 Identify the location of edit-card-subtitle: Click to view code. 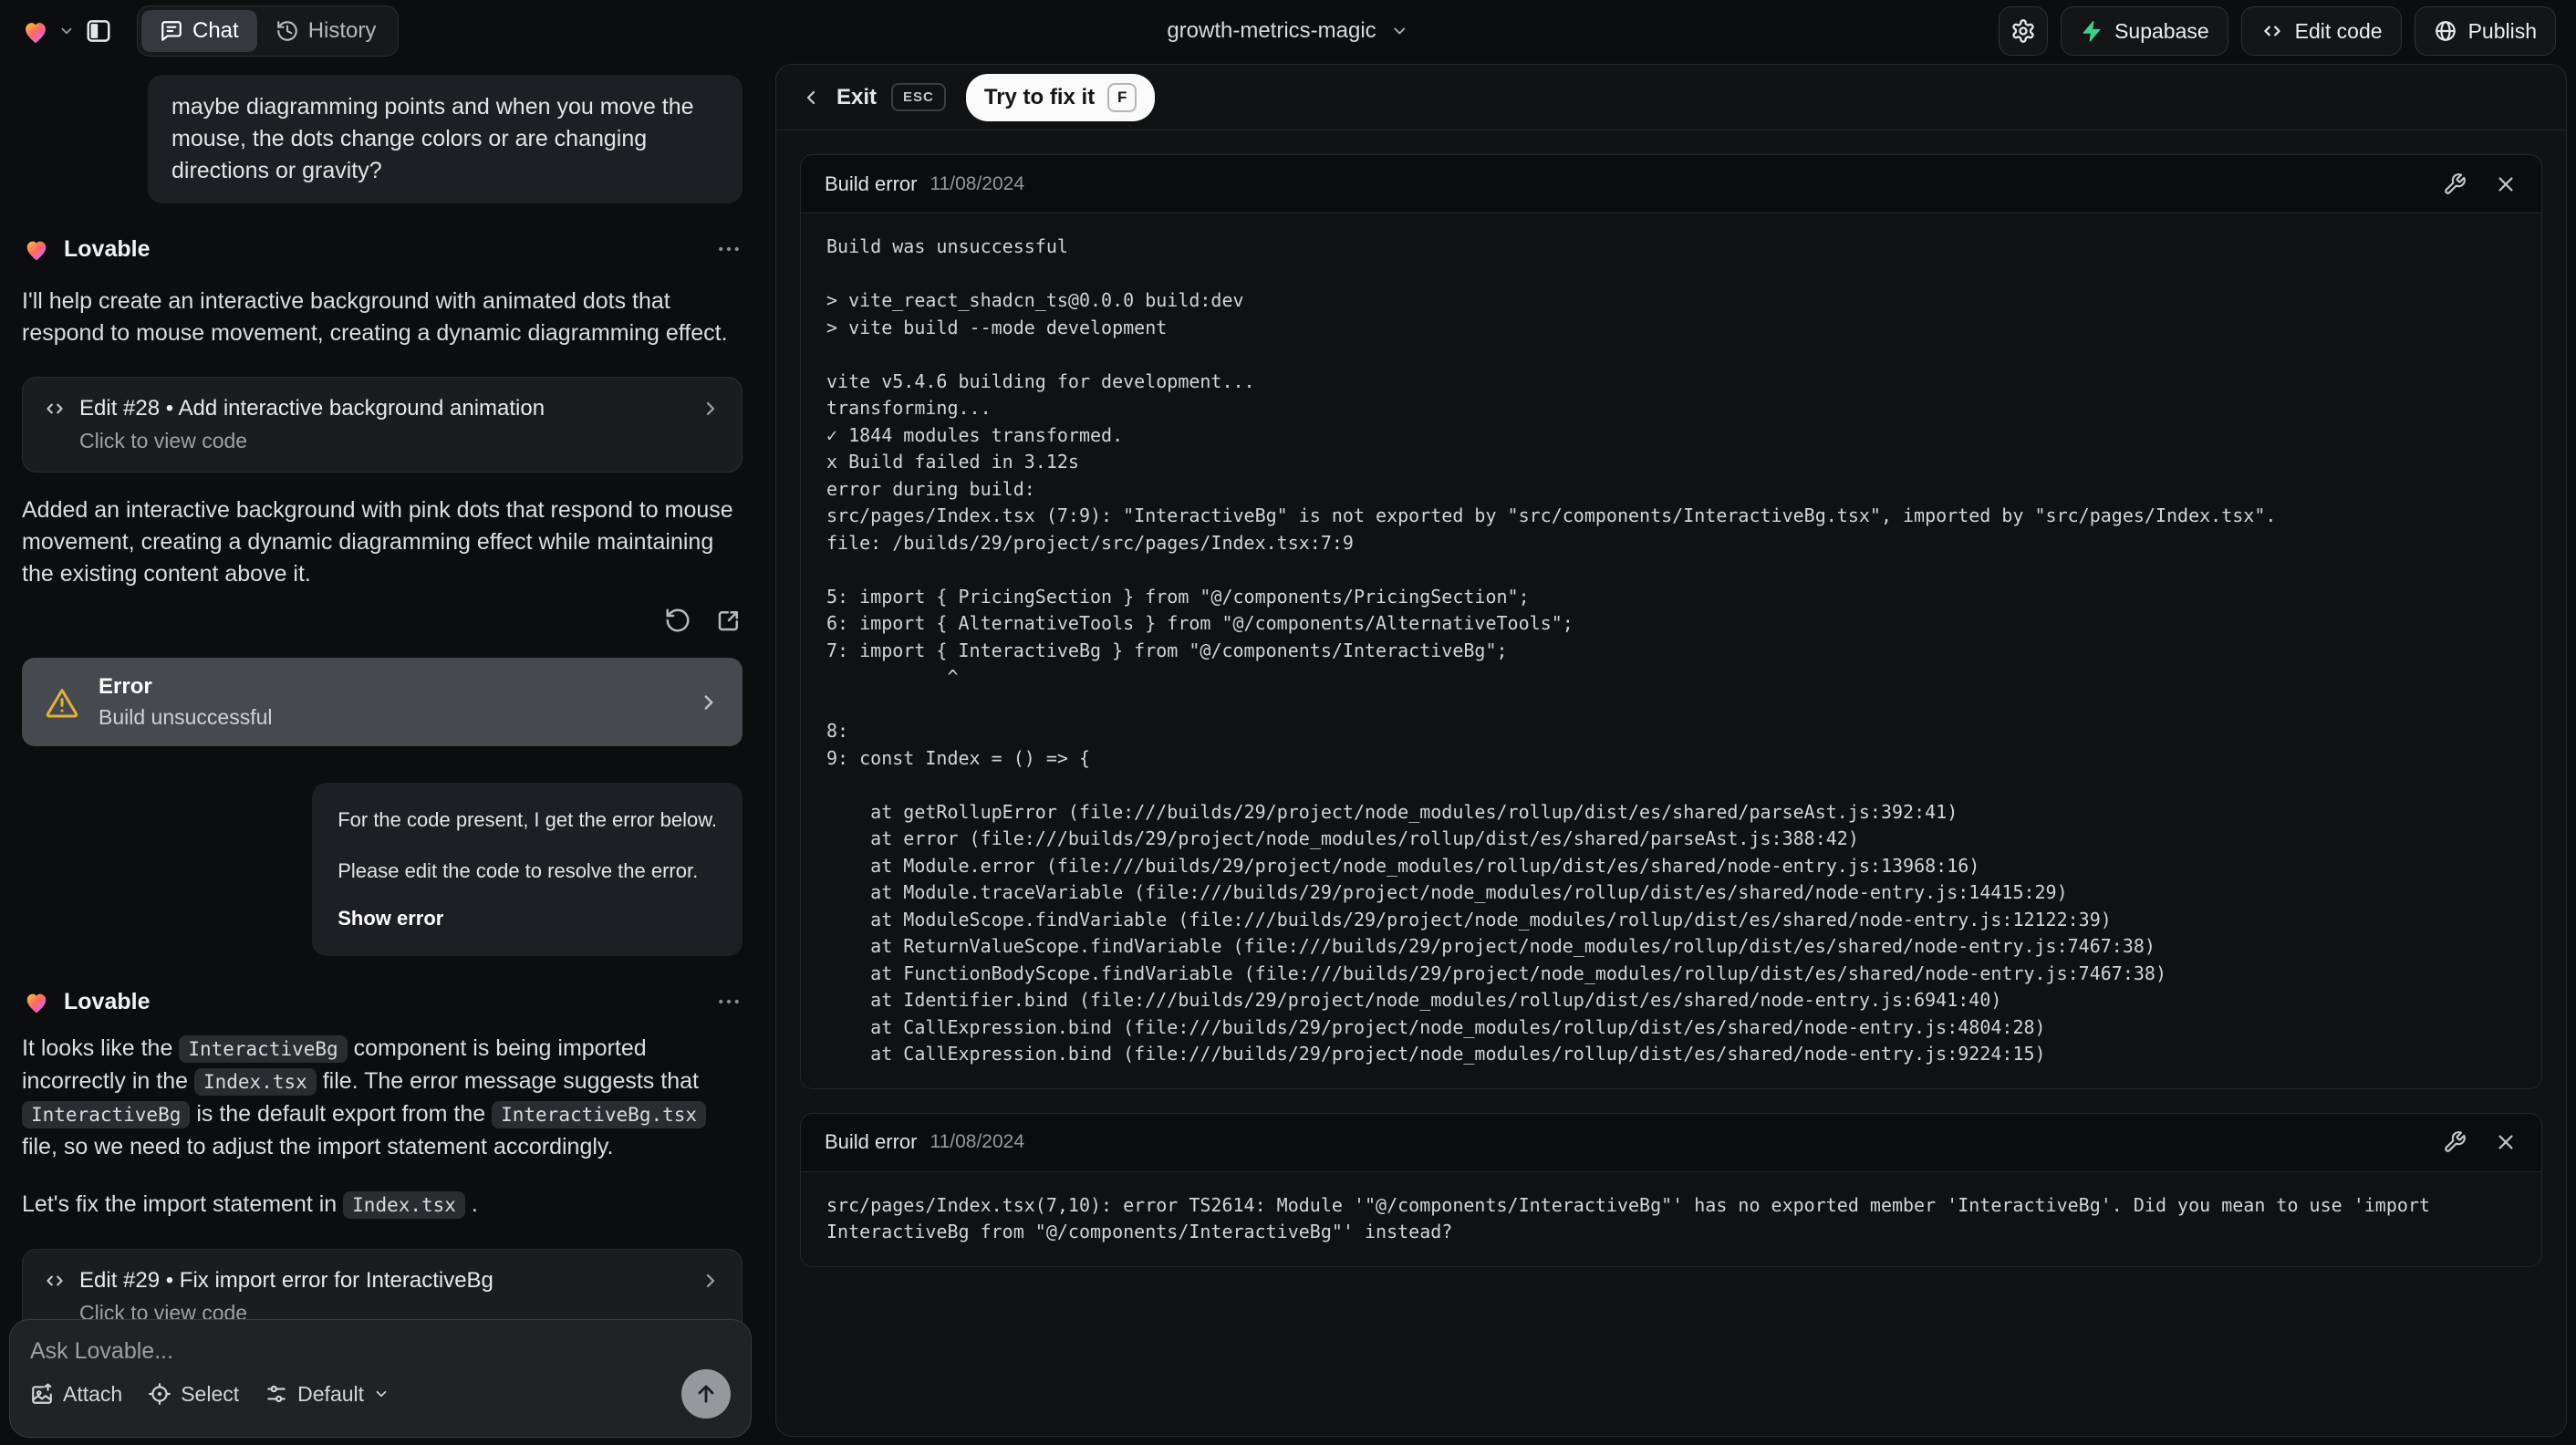
(163, 440).